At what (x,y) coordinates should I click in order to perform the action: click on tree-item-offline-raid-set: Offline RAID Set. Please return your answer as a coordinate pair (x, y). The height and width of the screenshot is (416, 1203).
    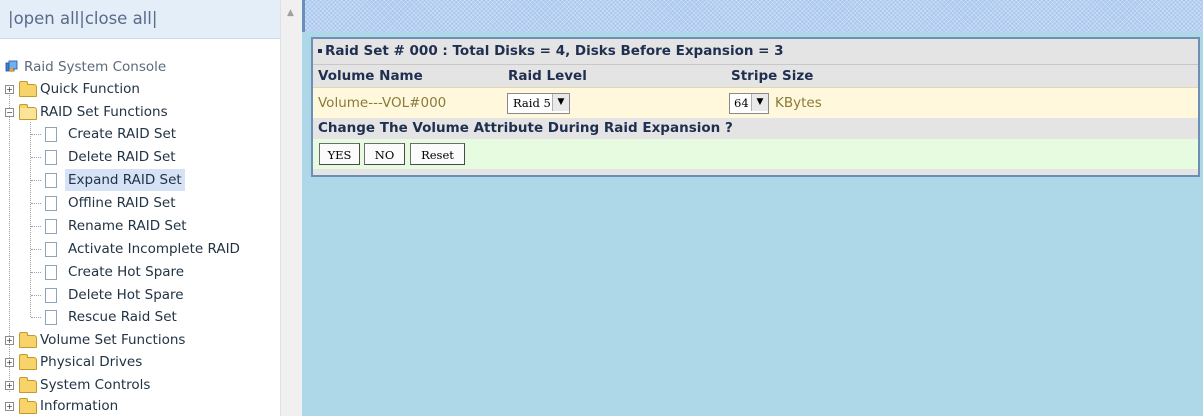
    Looking at the image, I should click on (140, 203).